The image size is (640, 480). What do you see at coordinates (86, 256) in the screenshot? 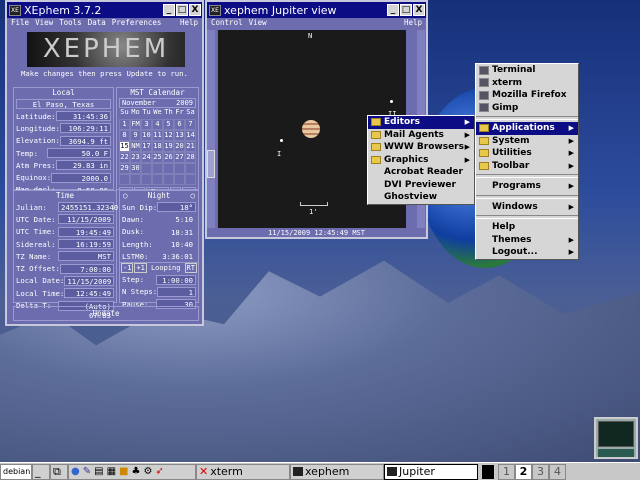
I see `field-value: MST` at bounding box center [86, 256].